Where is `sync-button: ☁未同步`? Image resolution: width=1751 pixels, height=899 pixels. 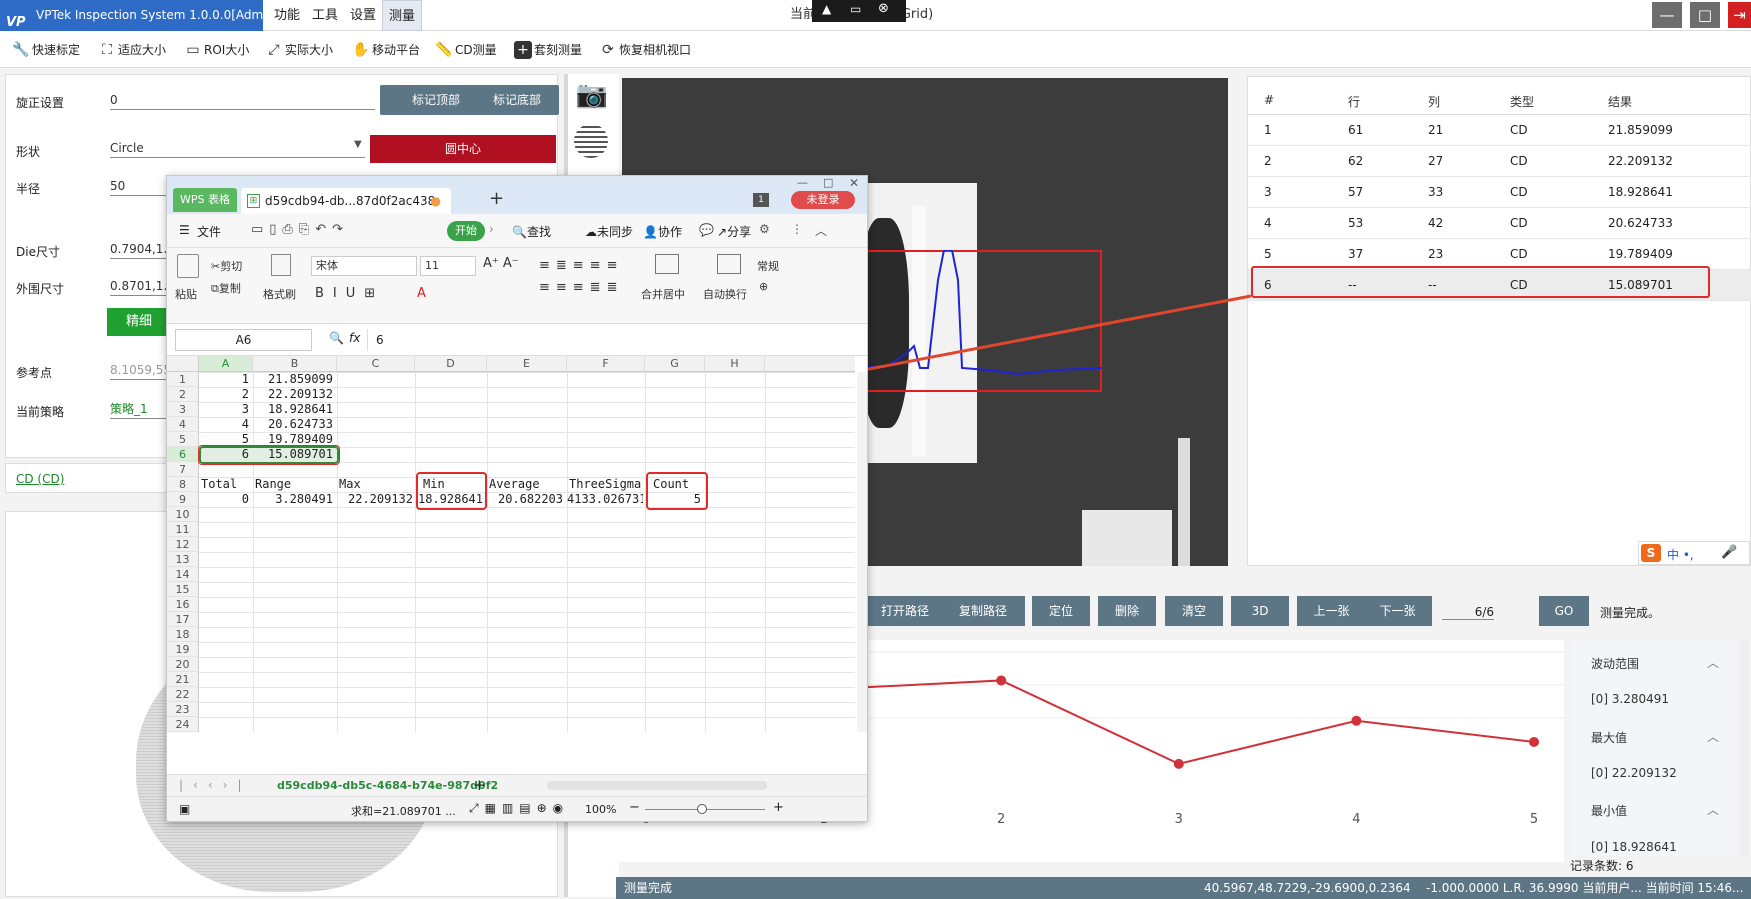
sync-button: ☁未同步 is located at coordinates (609, 231).